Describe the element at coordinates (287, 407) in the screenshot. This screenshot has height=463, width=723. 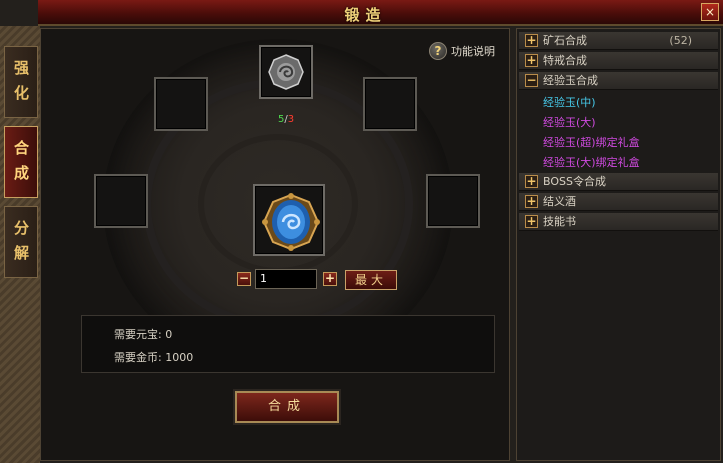
I see `synthesize-button: 合成` at that location.